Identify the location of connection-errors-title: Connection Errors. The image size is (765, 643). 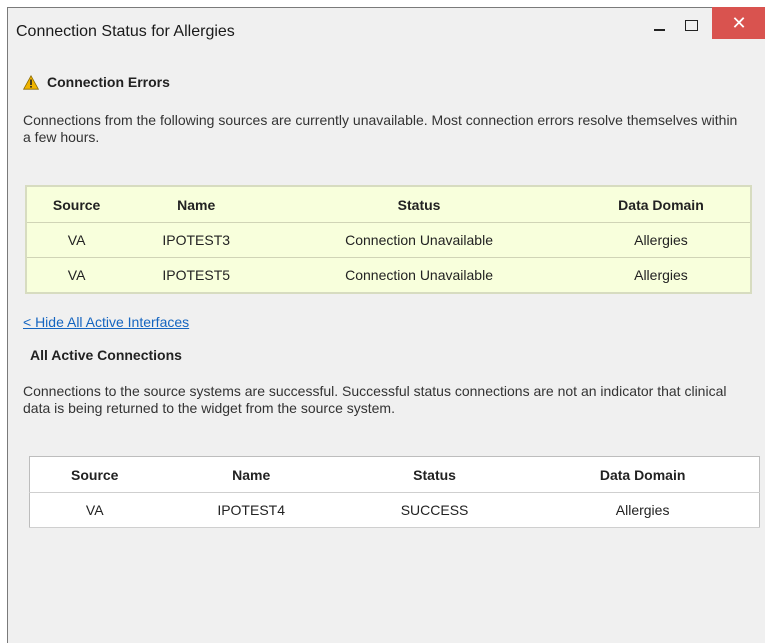
(108, 82).